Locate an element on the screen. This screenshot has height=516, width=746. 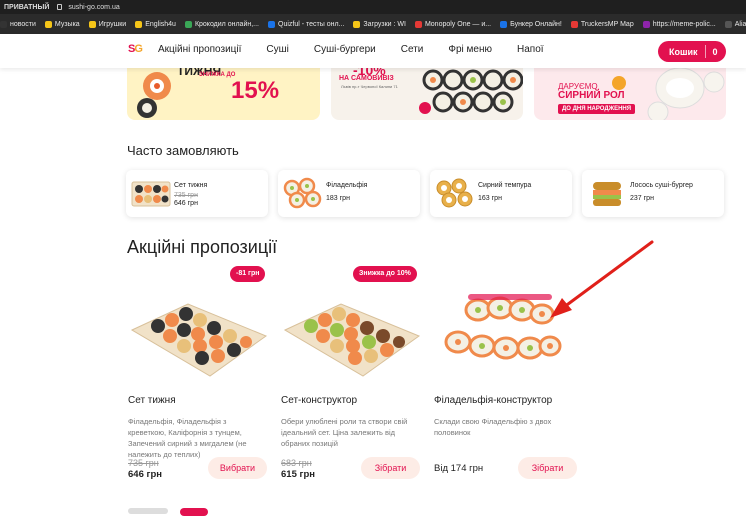
frequent-item-name: Сет тижня is located at coordinates (191, 185).